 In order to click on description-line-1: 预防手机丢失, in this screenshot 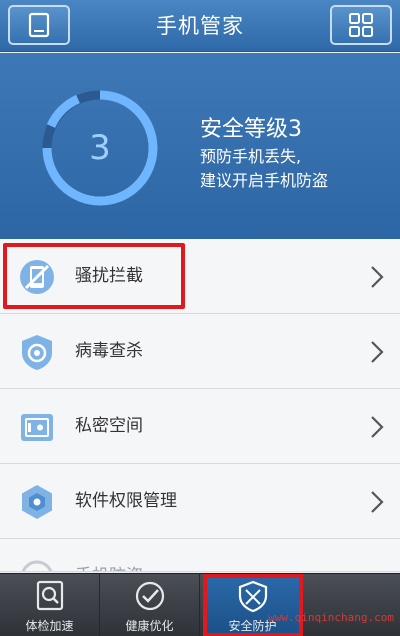, I will do `click(251, 156)`.